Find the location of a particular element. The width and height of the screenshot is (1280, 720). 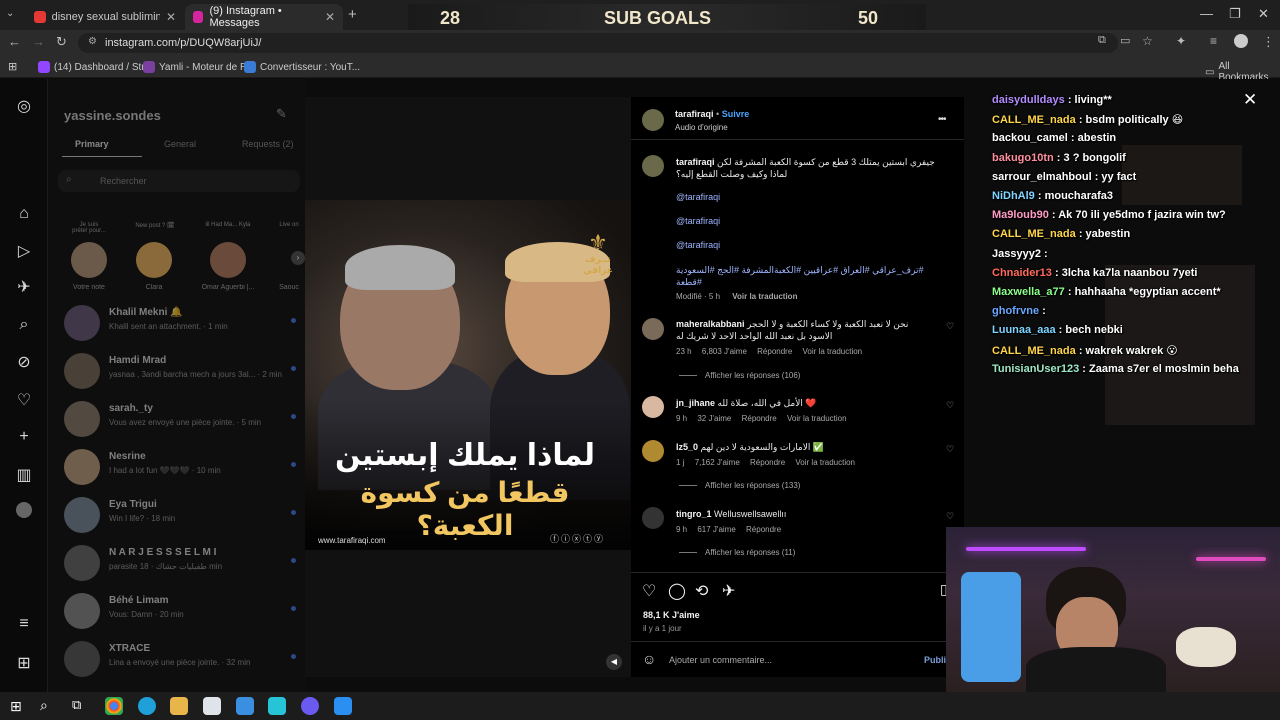

comment-likes: 617 J'aime is located at coordinates (716, 529).